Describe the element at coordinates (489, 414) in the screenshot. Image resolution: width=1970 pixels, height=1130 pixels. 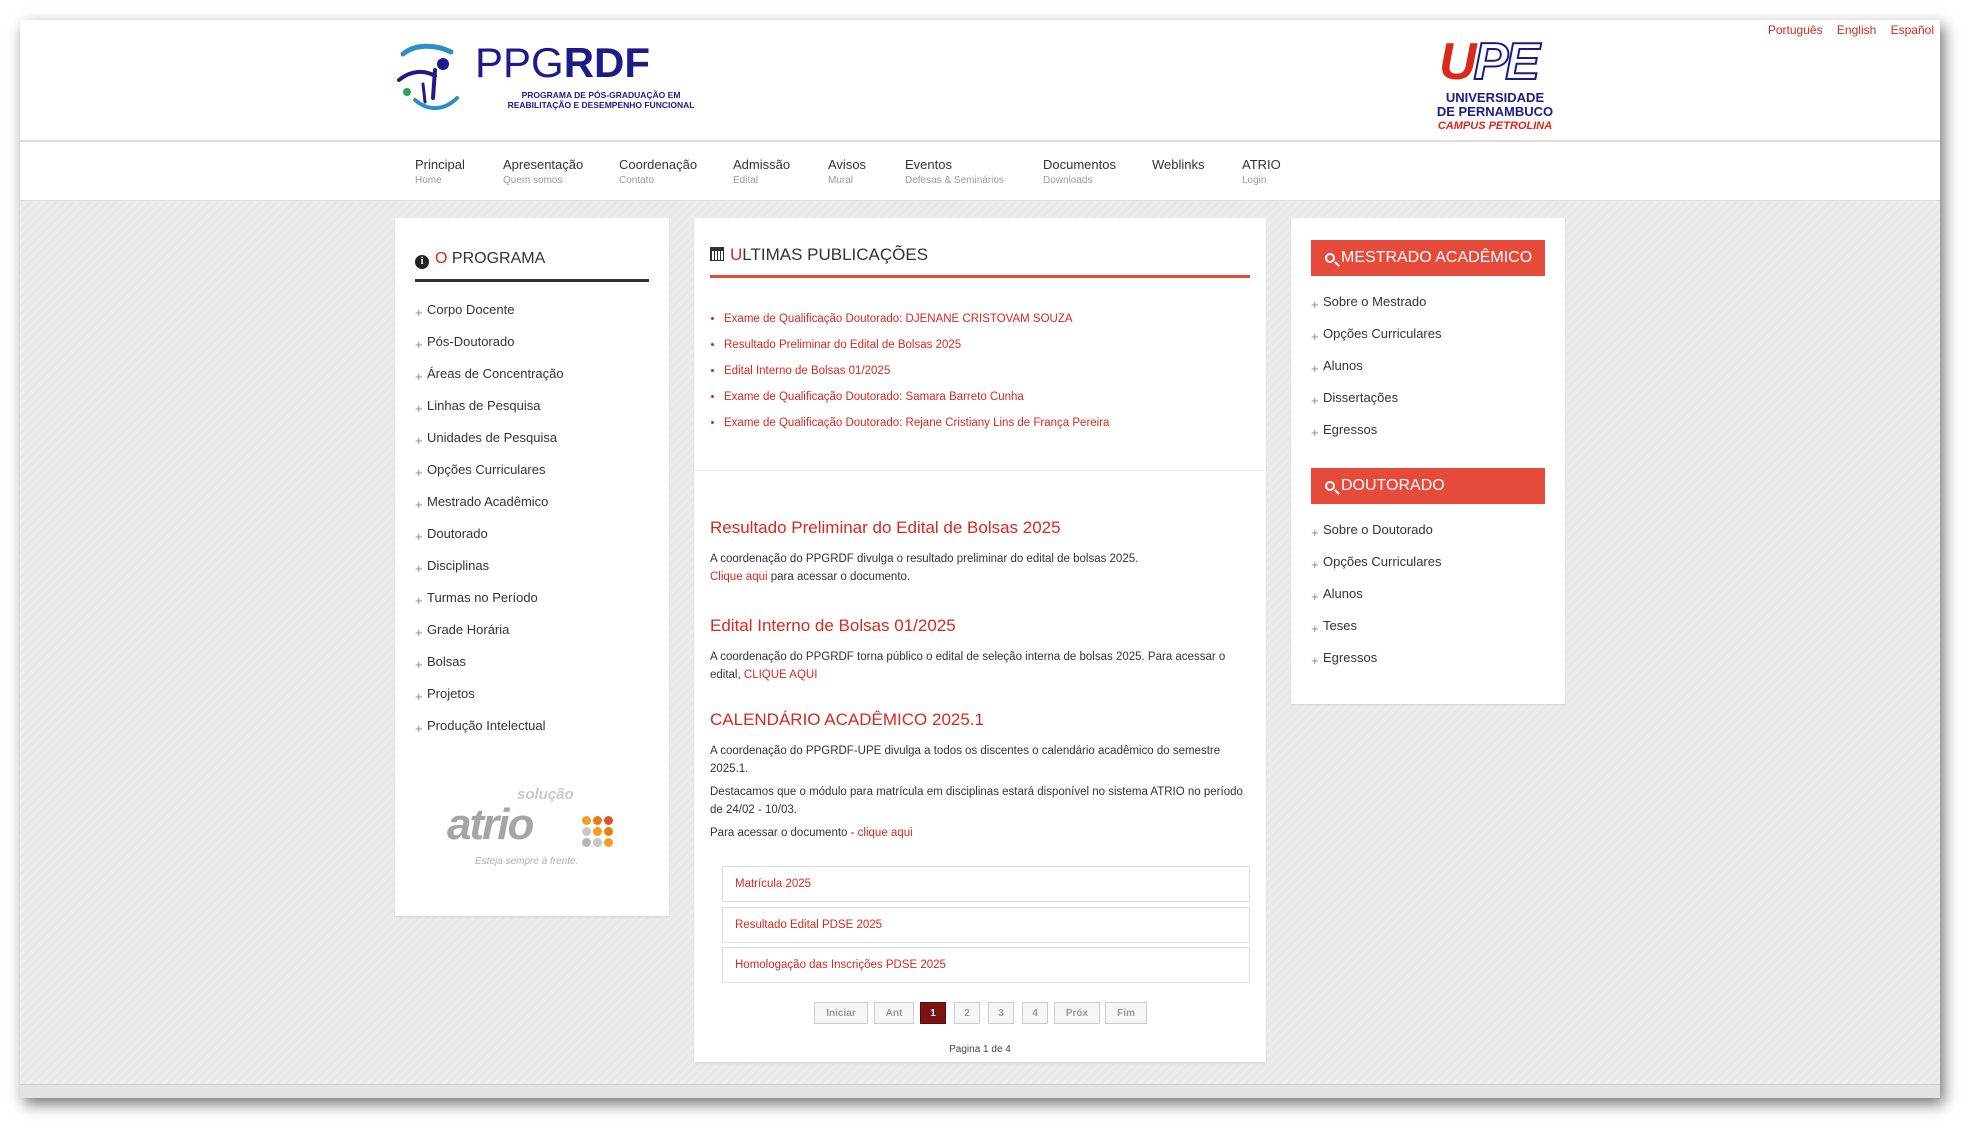
I see `programa-item-linhas: + Linhas de Pesquisa` at that location.